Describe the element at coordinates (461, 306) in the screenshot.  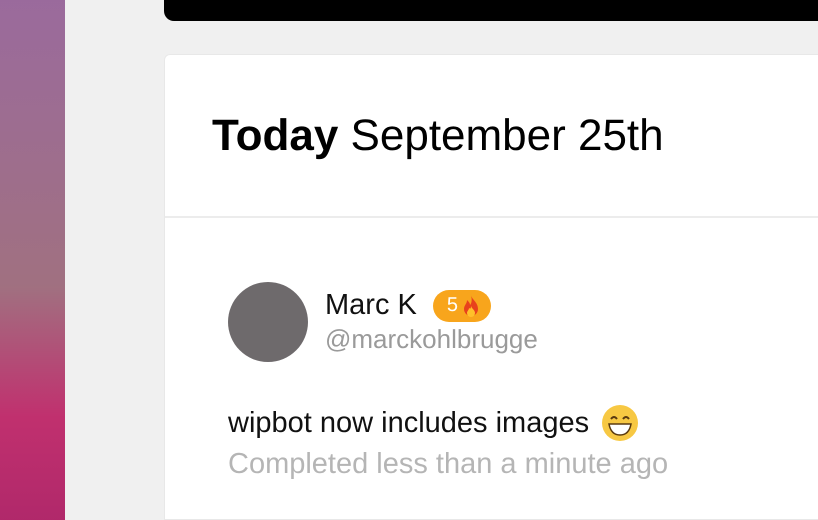
I see `streak-badge: 5` at that location.